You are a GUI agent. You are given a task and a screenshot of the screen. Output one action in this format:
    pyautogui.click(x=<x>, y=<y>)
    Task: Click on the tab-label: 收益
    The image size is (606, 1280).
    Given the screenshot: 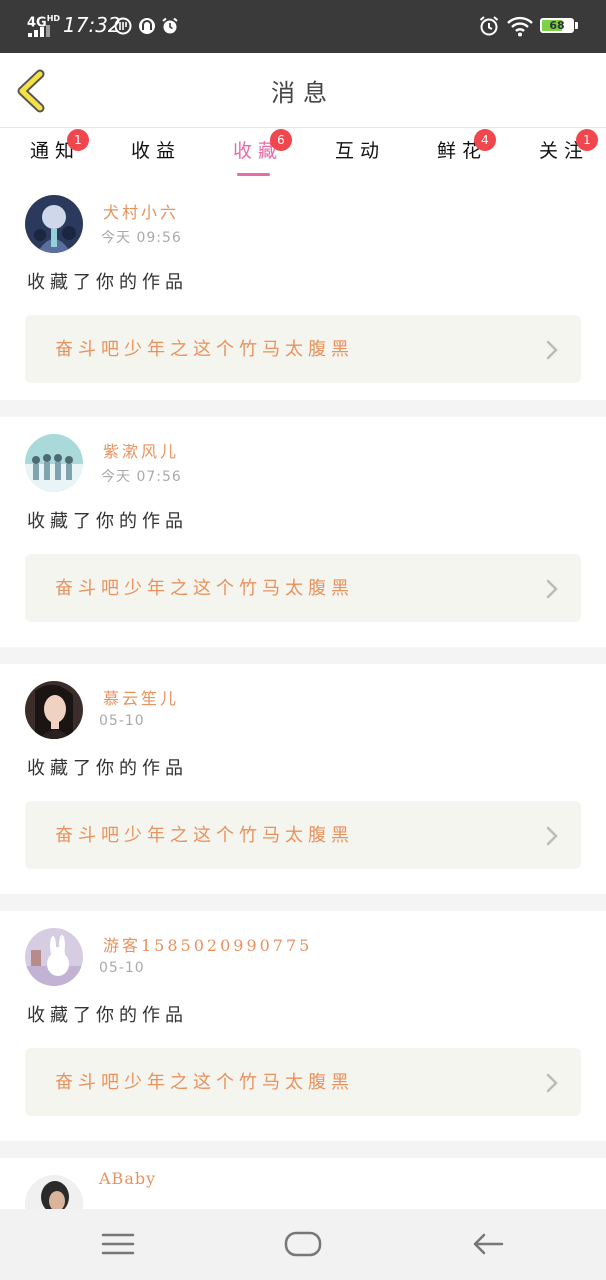 What is the action you would take?
    pyautogui.click(x=155, y=151)
    